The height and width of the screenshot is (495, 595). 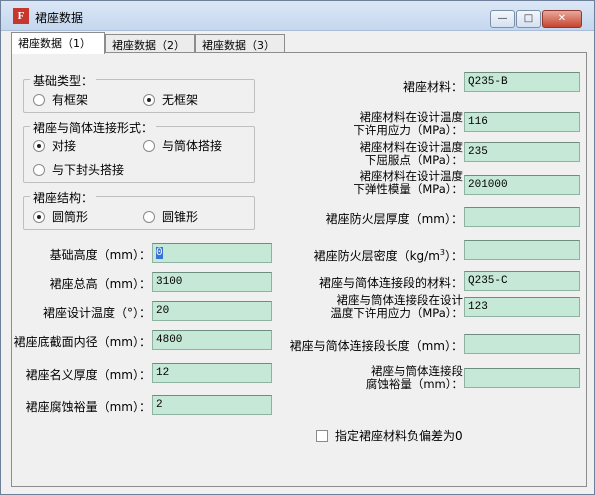 I want to click on radio-lap-head: 与下封头搭接, so click(x=78, y=169).